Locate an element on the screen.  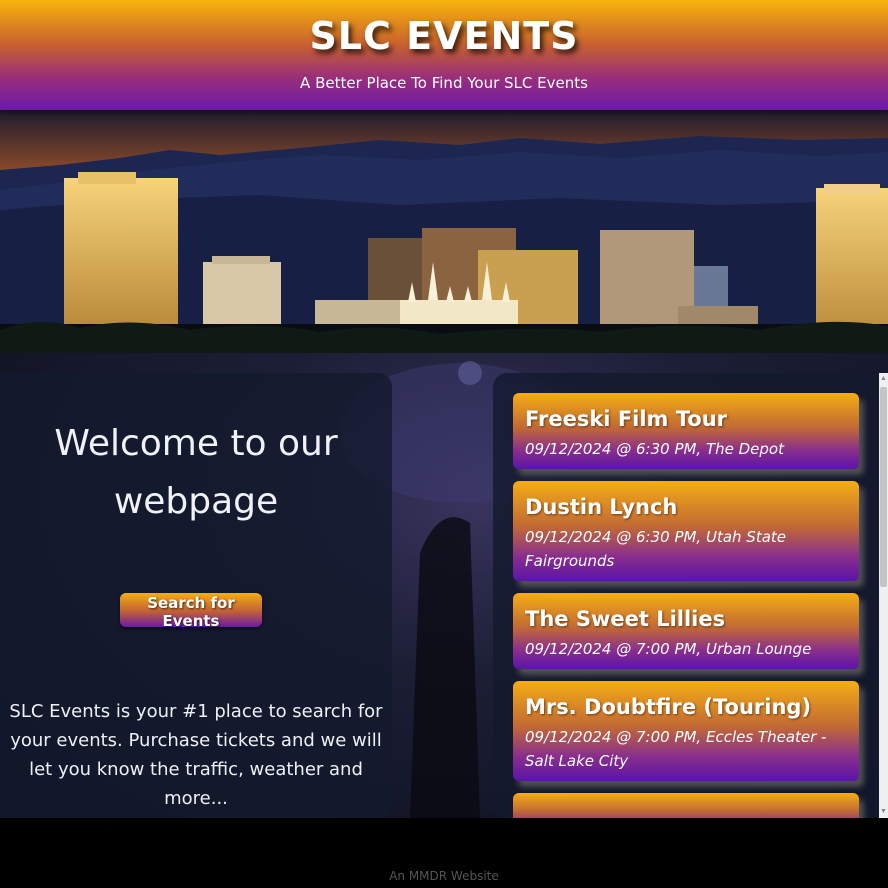
footer-text: An MMDR Website is located at coordinates (444, 876).